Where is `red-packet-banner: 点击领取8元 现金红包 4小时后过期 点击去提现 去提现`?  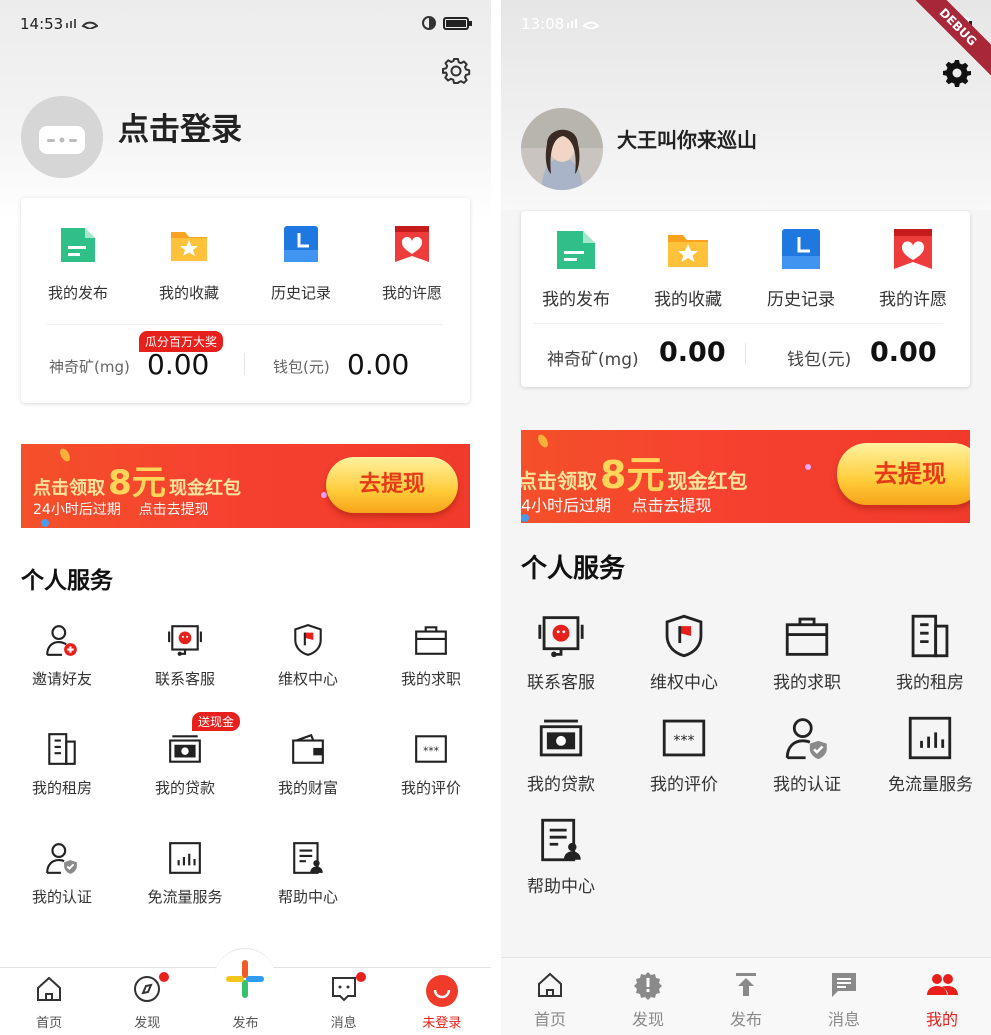
red-packet-banner: 点击领取8元 现金红包 4小时后过期 点击去提现 去提现 is located at coordinates (745, 476).